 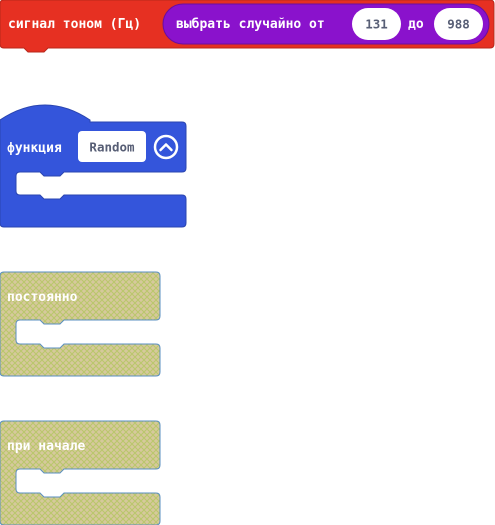 I want to click on pick-random-label: выбрать случайно от, so click(x=250, y=24).